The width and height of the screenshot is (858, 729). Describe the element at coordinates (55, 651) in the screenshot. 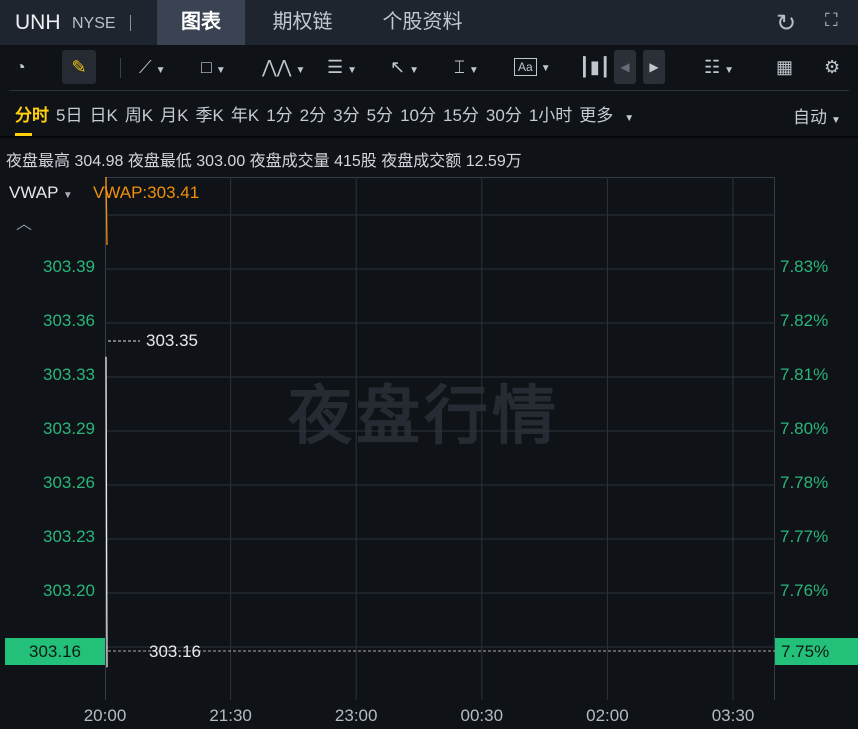

I see `current-price-badge: 303.16` at that location.